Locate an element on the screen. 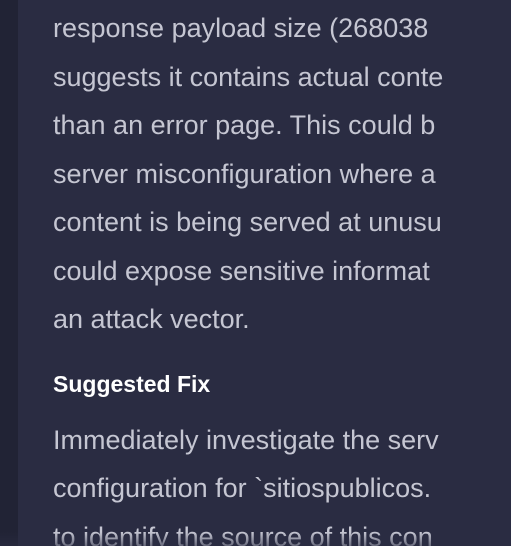  description-line: response payload size (268038 is located at coordinates (241, 28).